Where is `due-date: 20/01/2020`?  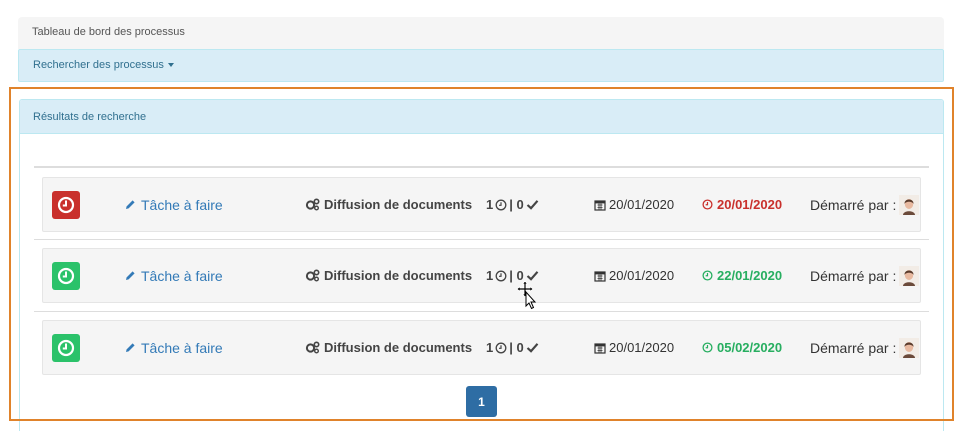
due-date: 20/01/2020 is located at coordinates (742, 204).